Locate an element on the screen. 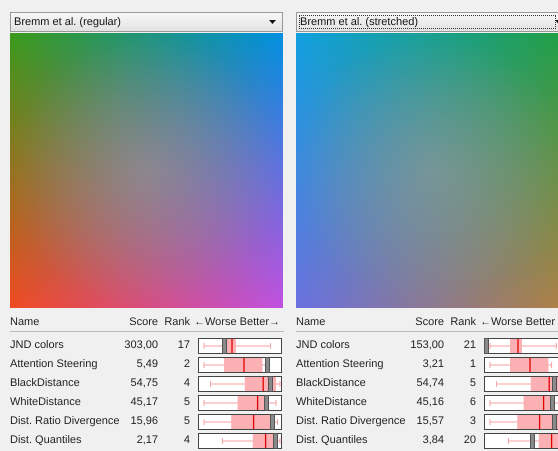  score-cell-text: 15,96 is located at coordinates (143, 421).